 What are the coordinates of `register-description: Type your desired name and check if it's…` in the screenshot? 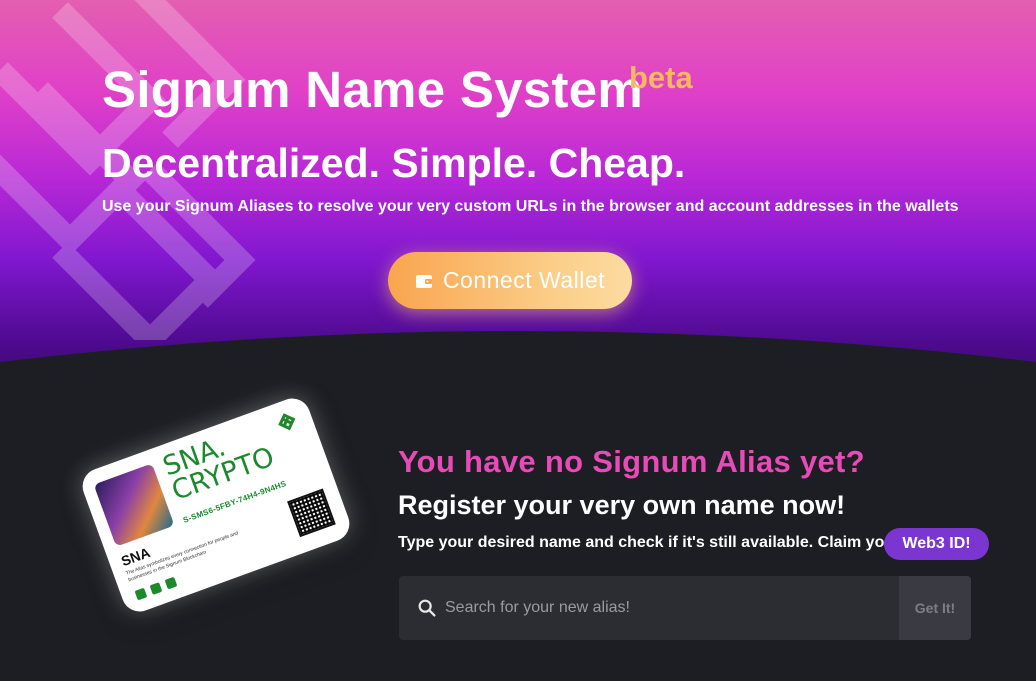 It's located at (649, 542).